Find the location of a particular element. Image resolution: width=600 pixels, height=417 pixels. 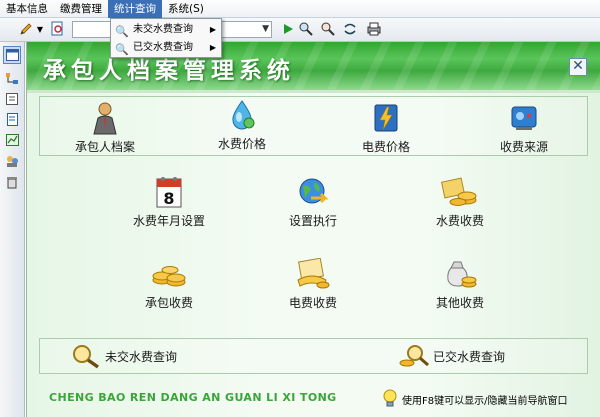

bill-icon is located at coordinates (313, 274).